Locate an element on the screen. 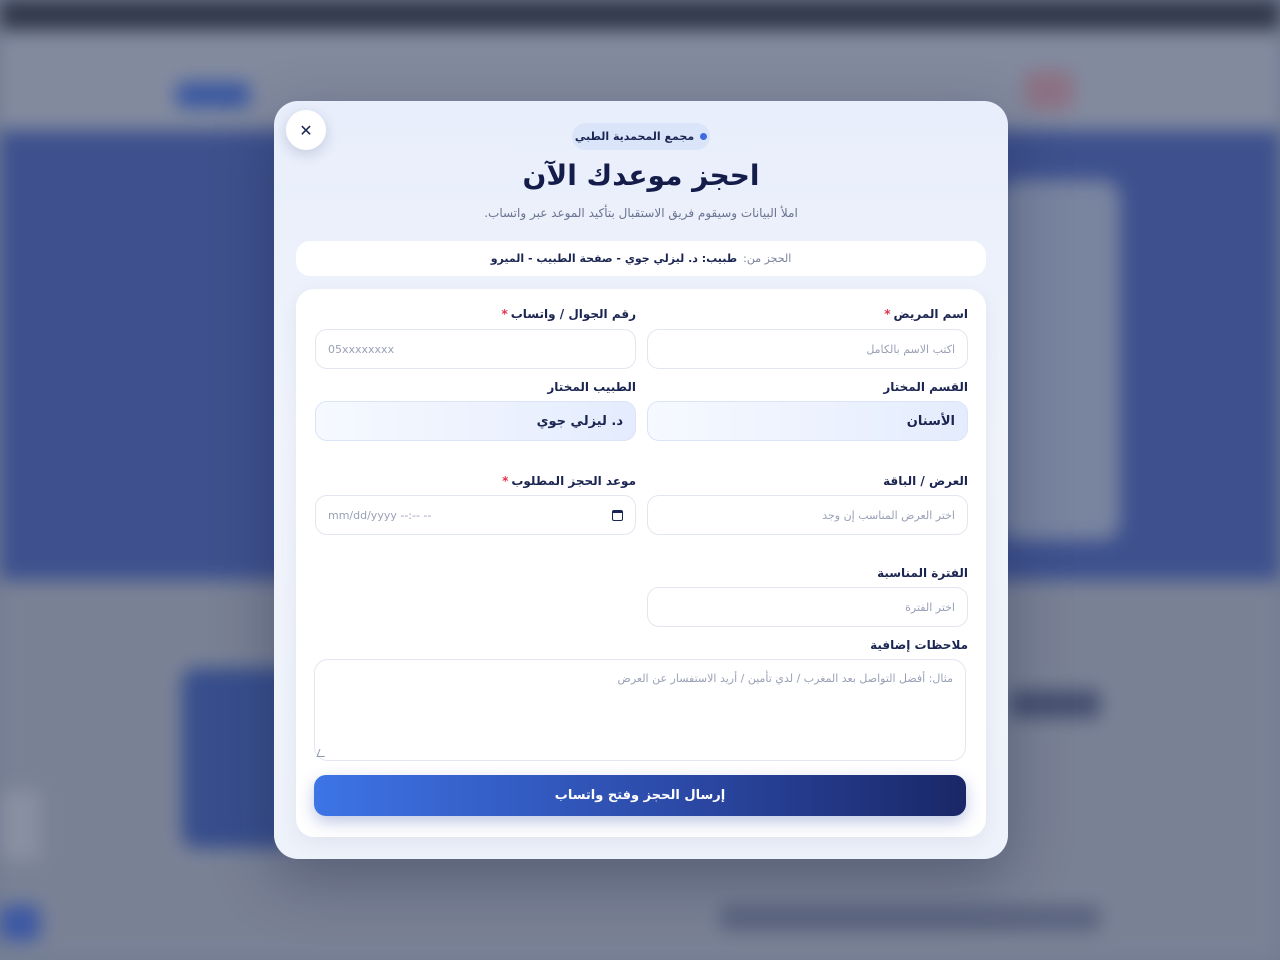 The width and height of the screenshot is (1280, 960). phone-input: 05xxxxxxxx is located at coordinates (475, 349).